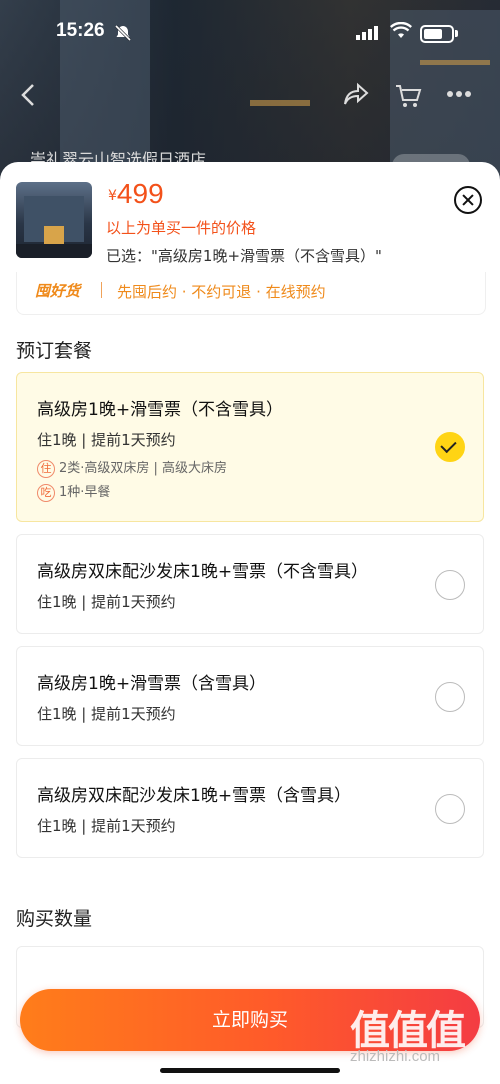 The width and height of the screenshot is (500, 1084). I want to click on package-room-tag: 住 2类·高级双床房 | 高级大床房, so click(132, 467).